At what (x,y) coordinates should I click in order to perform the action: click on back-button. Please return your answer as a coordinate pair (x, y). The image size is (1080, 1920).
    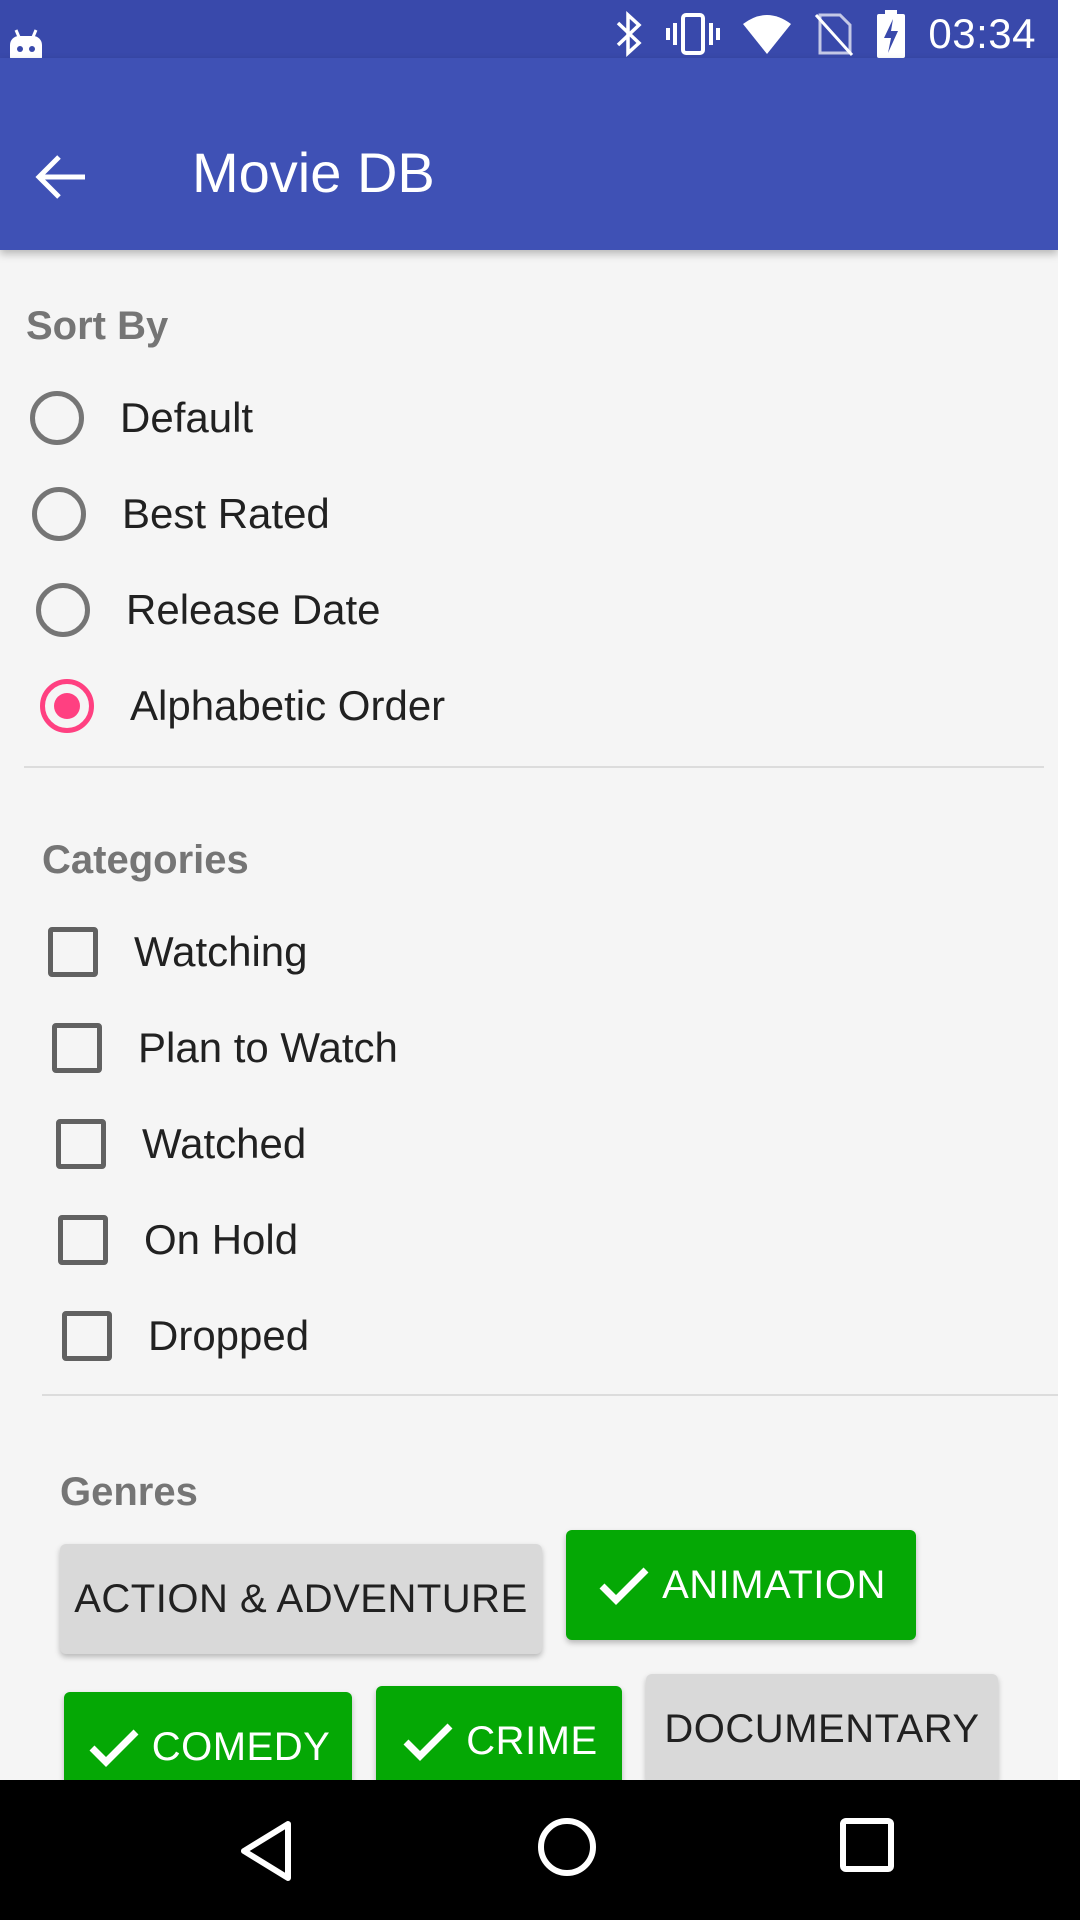
    Looking at the image, I should click on (61, 177).